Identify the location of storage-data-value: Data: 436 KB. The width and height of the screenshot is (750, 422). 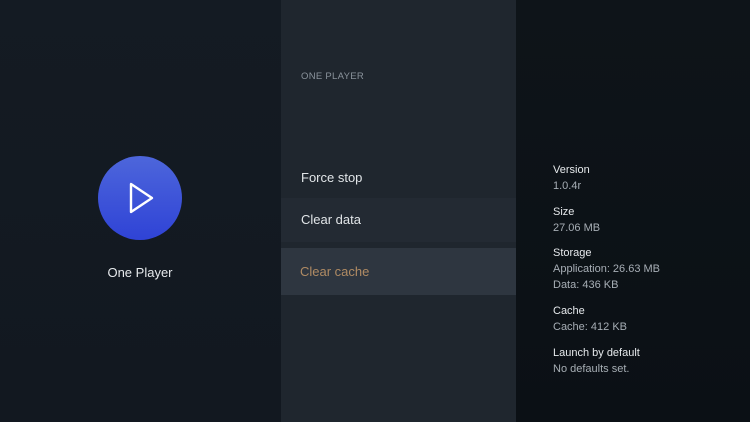
(586, 285).